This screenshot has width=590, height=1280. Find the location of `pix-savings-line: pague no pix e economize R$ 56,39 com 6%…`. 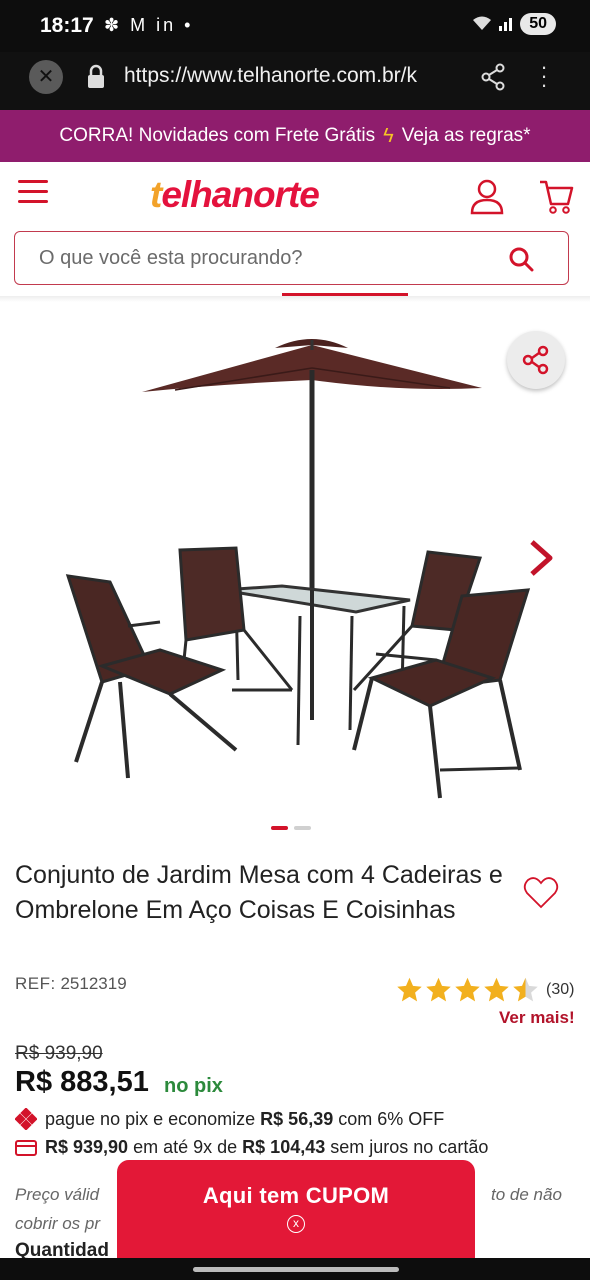

pix-savings-line: pague no pix e economize R$ 56,39 com 6%… is located at coordinates (229, 1119).